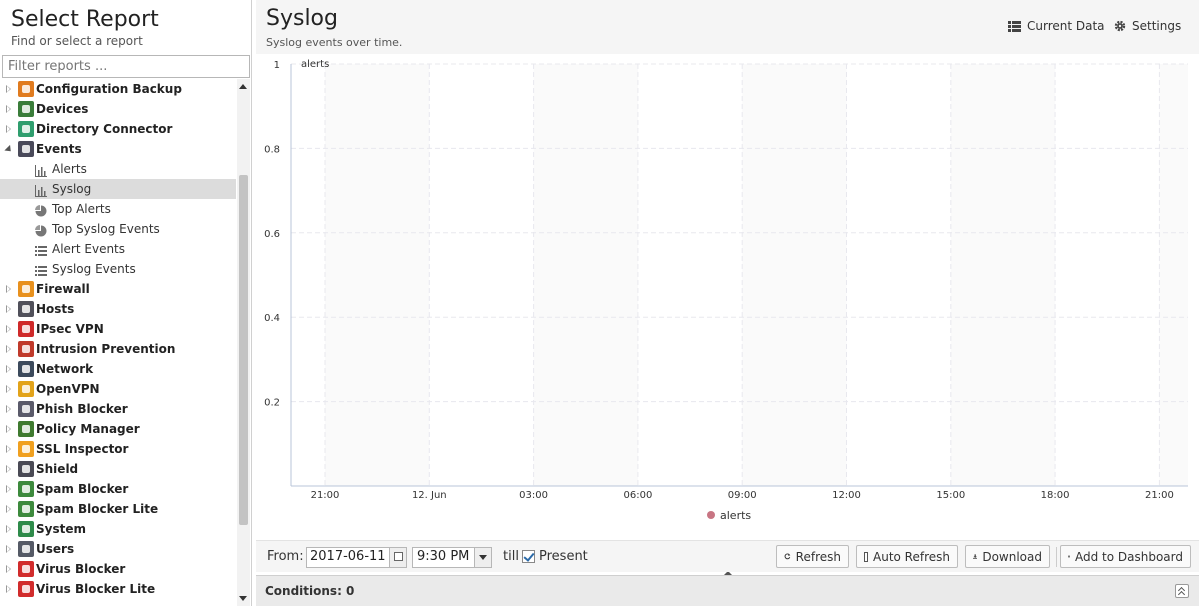 The height and width of the screenshot is (606, 1199). Describe the element at coordinates (106, 229) in the screenshot. I see `tree-report-label: Top Syslog Events` at that location.